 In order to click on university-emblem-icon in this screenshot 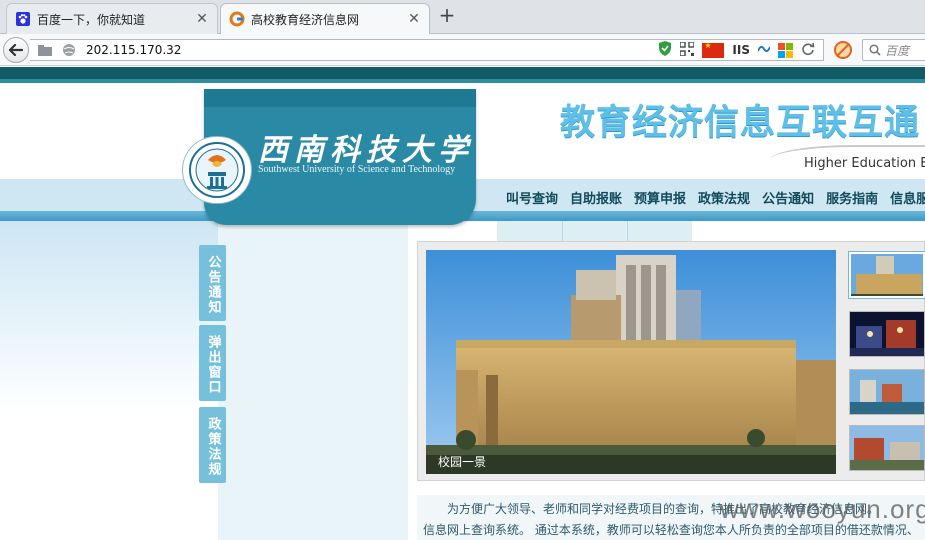, I will do `click(217, 170)`.